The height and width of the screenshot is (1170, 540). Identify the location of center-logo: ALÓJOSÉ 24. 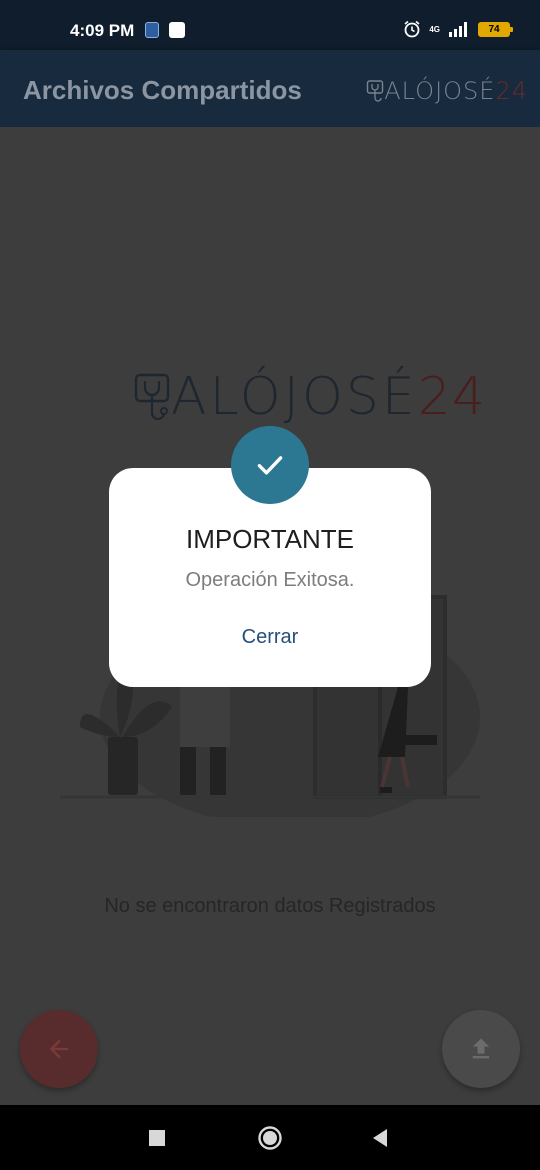
(309, 397).